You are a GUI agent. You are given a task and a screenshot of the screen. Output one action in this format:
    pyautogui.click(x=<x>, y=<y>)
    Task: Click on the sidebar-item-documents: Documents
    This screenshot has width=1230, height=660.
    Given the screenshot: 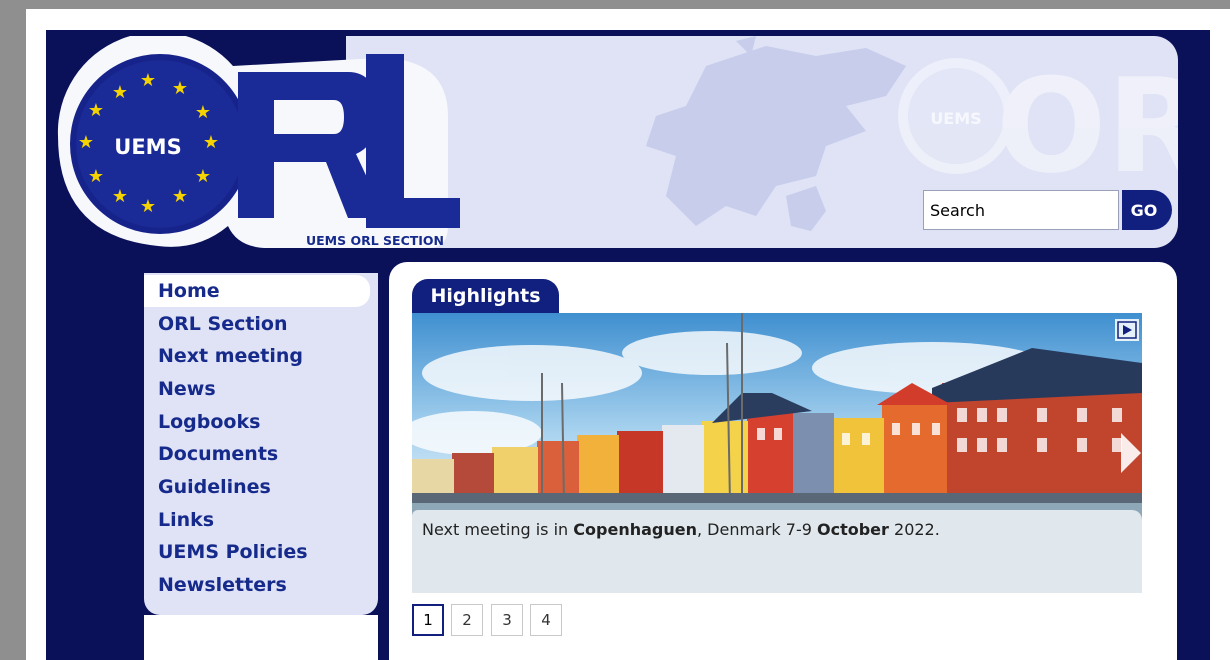 What is the action you would take?
    pyautogui.click(x=257, y=454)
    